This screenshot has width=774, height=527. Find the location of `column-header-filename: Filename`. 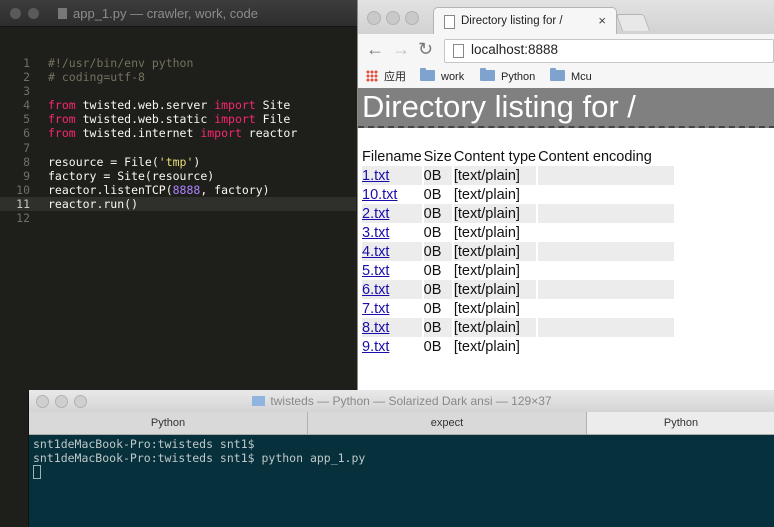

column-header-filename: Filename is located at coordinates (392, 156).